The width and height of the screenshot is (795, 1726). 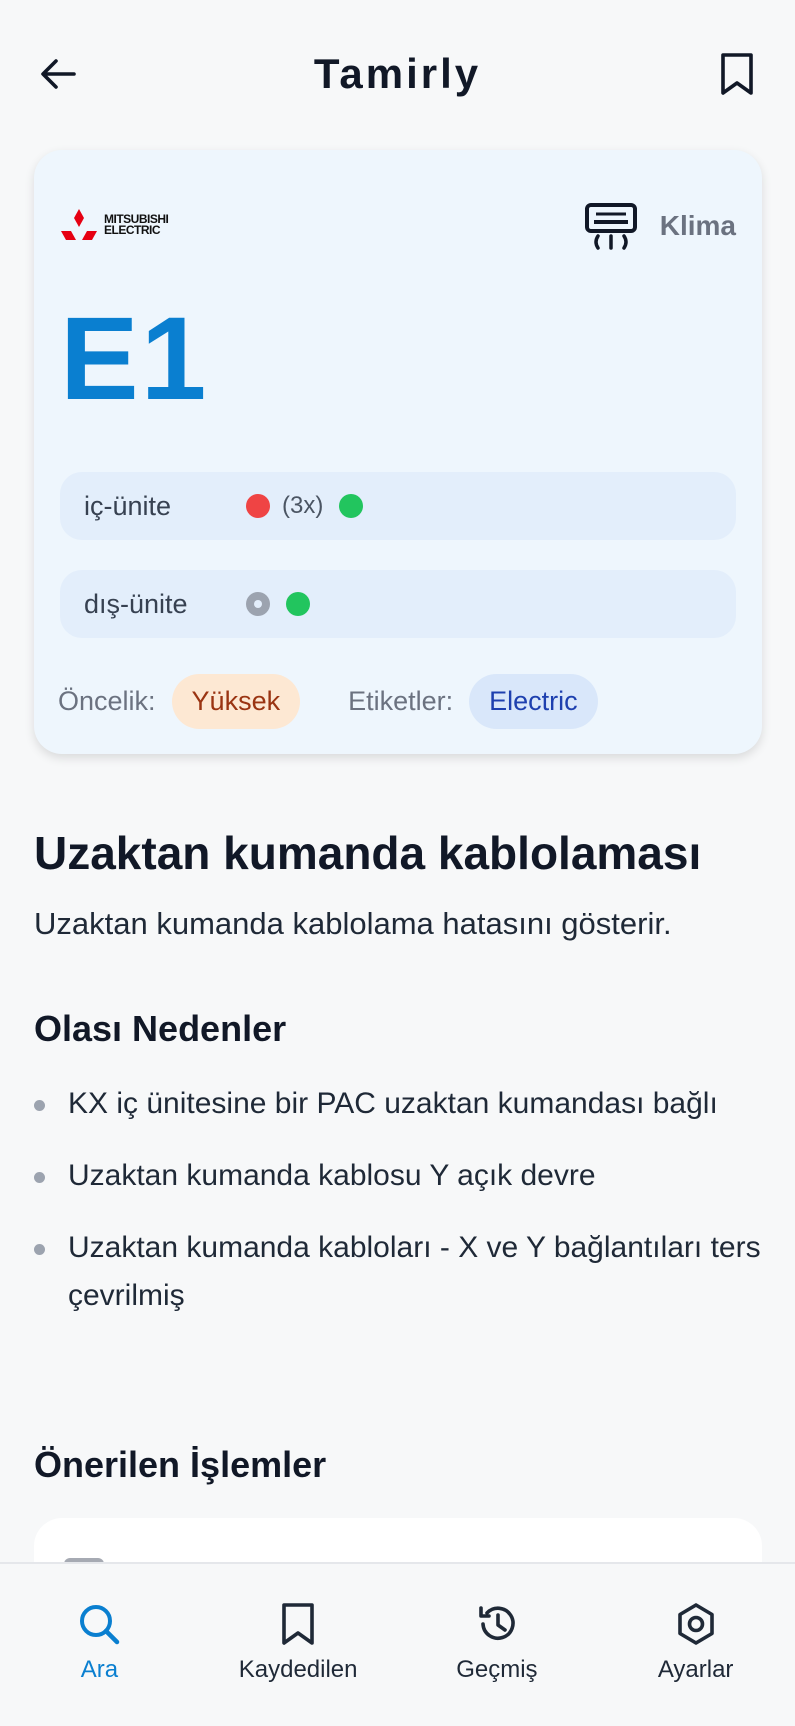 I want to click on arrow-left-icon, so click(x=58, y=74).